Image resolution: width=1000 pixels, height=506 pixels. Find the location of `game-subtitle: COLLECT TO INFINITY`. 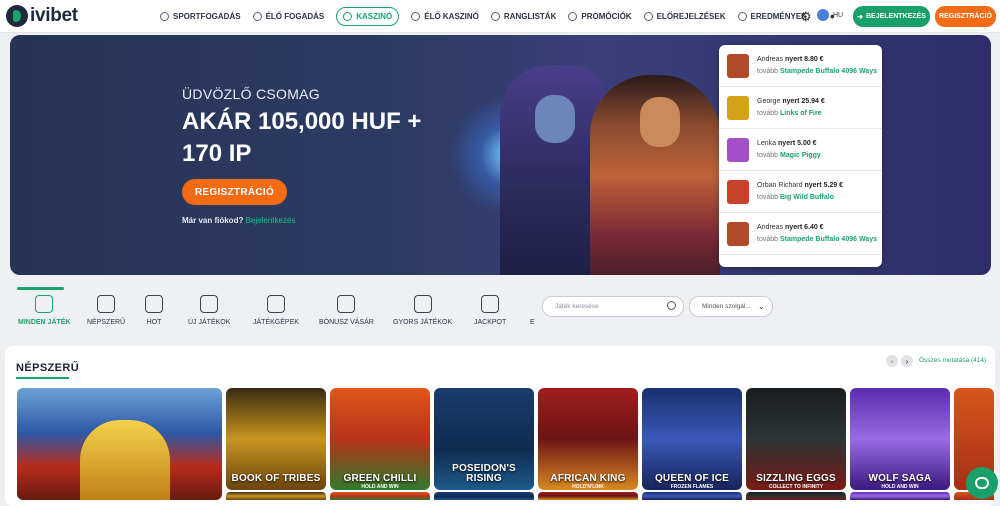

game-subtitle: COLLECT TO INFINITY is located at coordinates (796, 487).